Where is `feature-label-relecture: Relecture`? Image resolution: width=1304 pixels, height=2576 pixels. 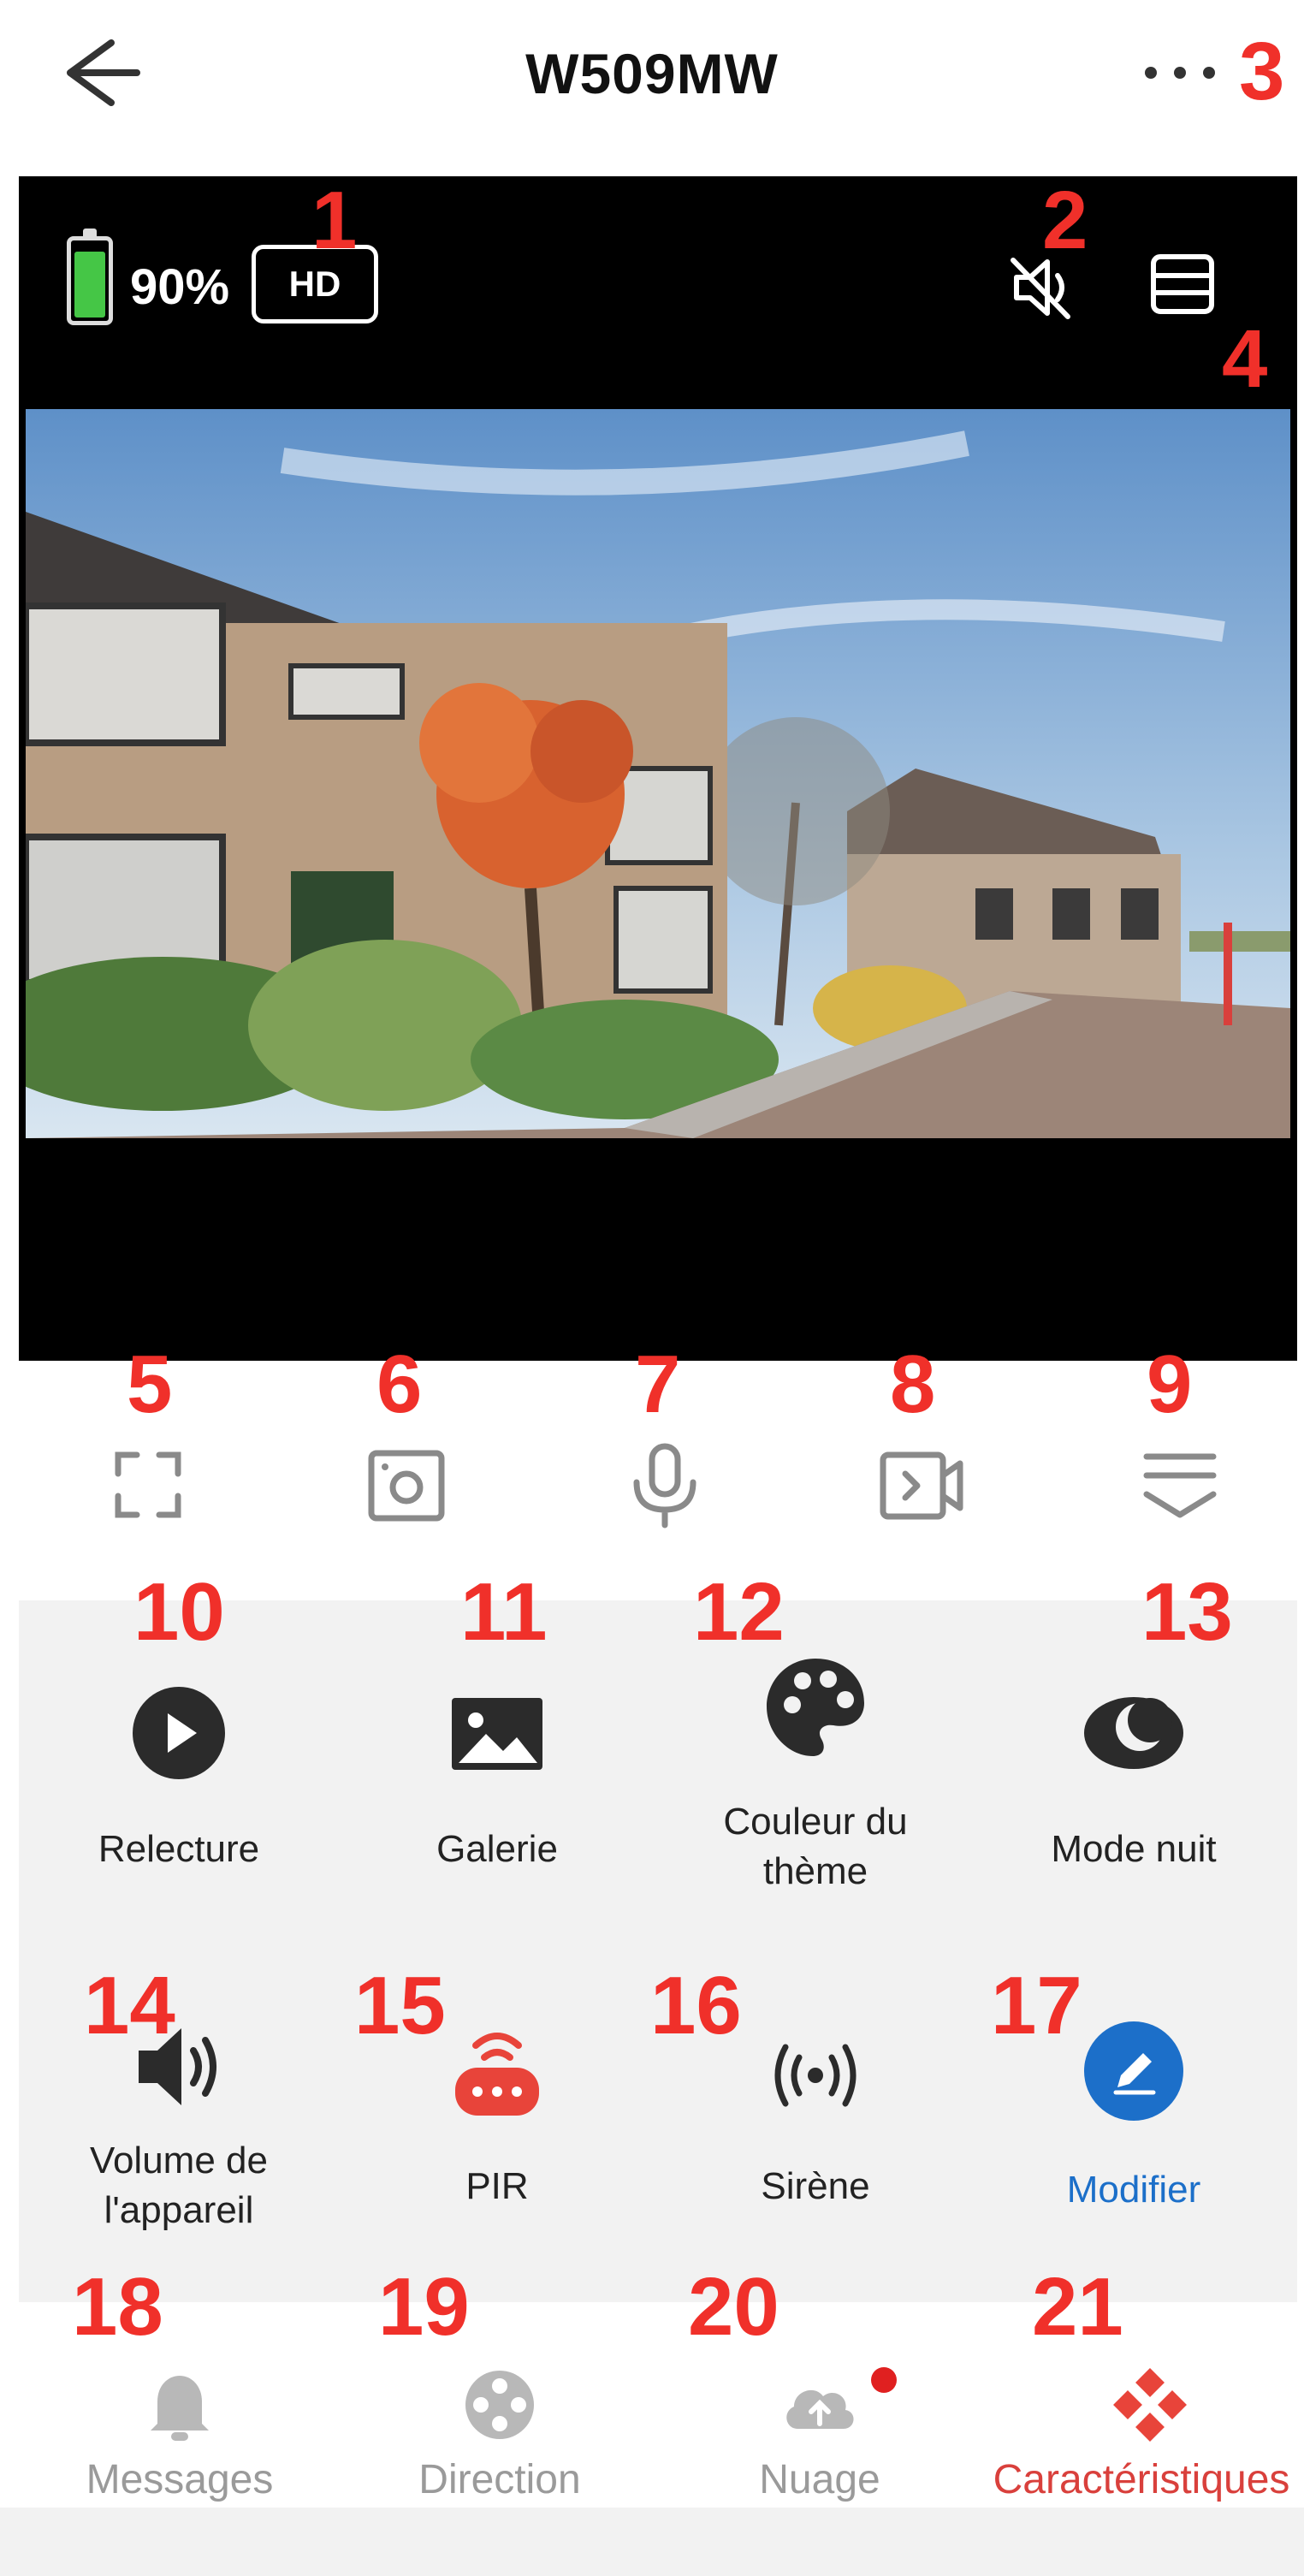
feature-label-relecture: Relecture is located at coordinates (179, 1849).